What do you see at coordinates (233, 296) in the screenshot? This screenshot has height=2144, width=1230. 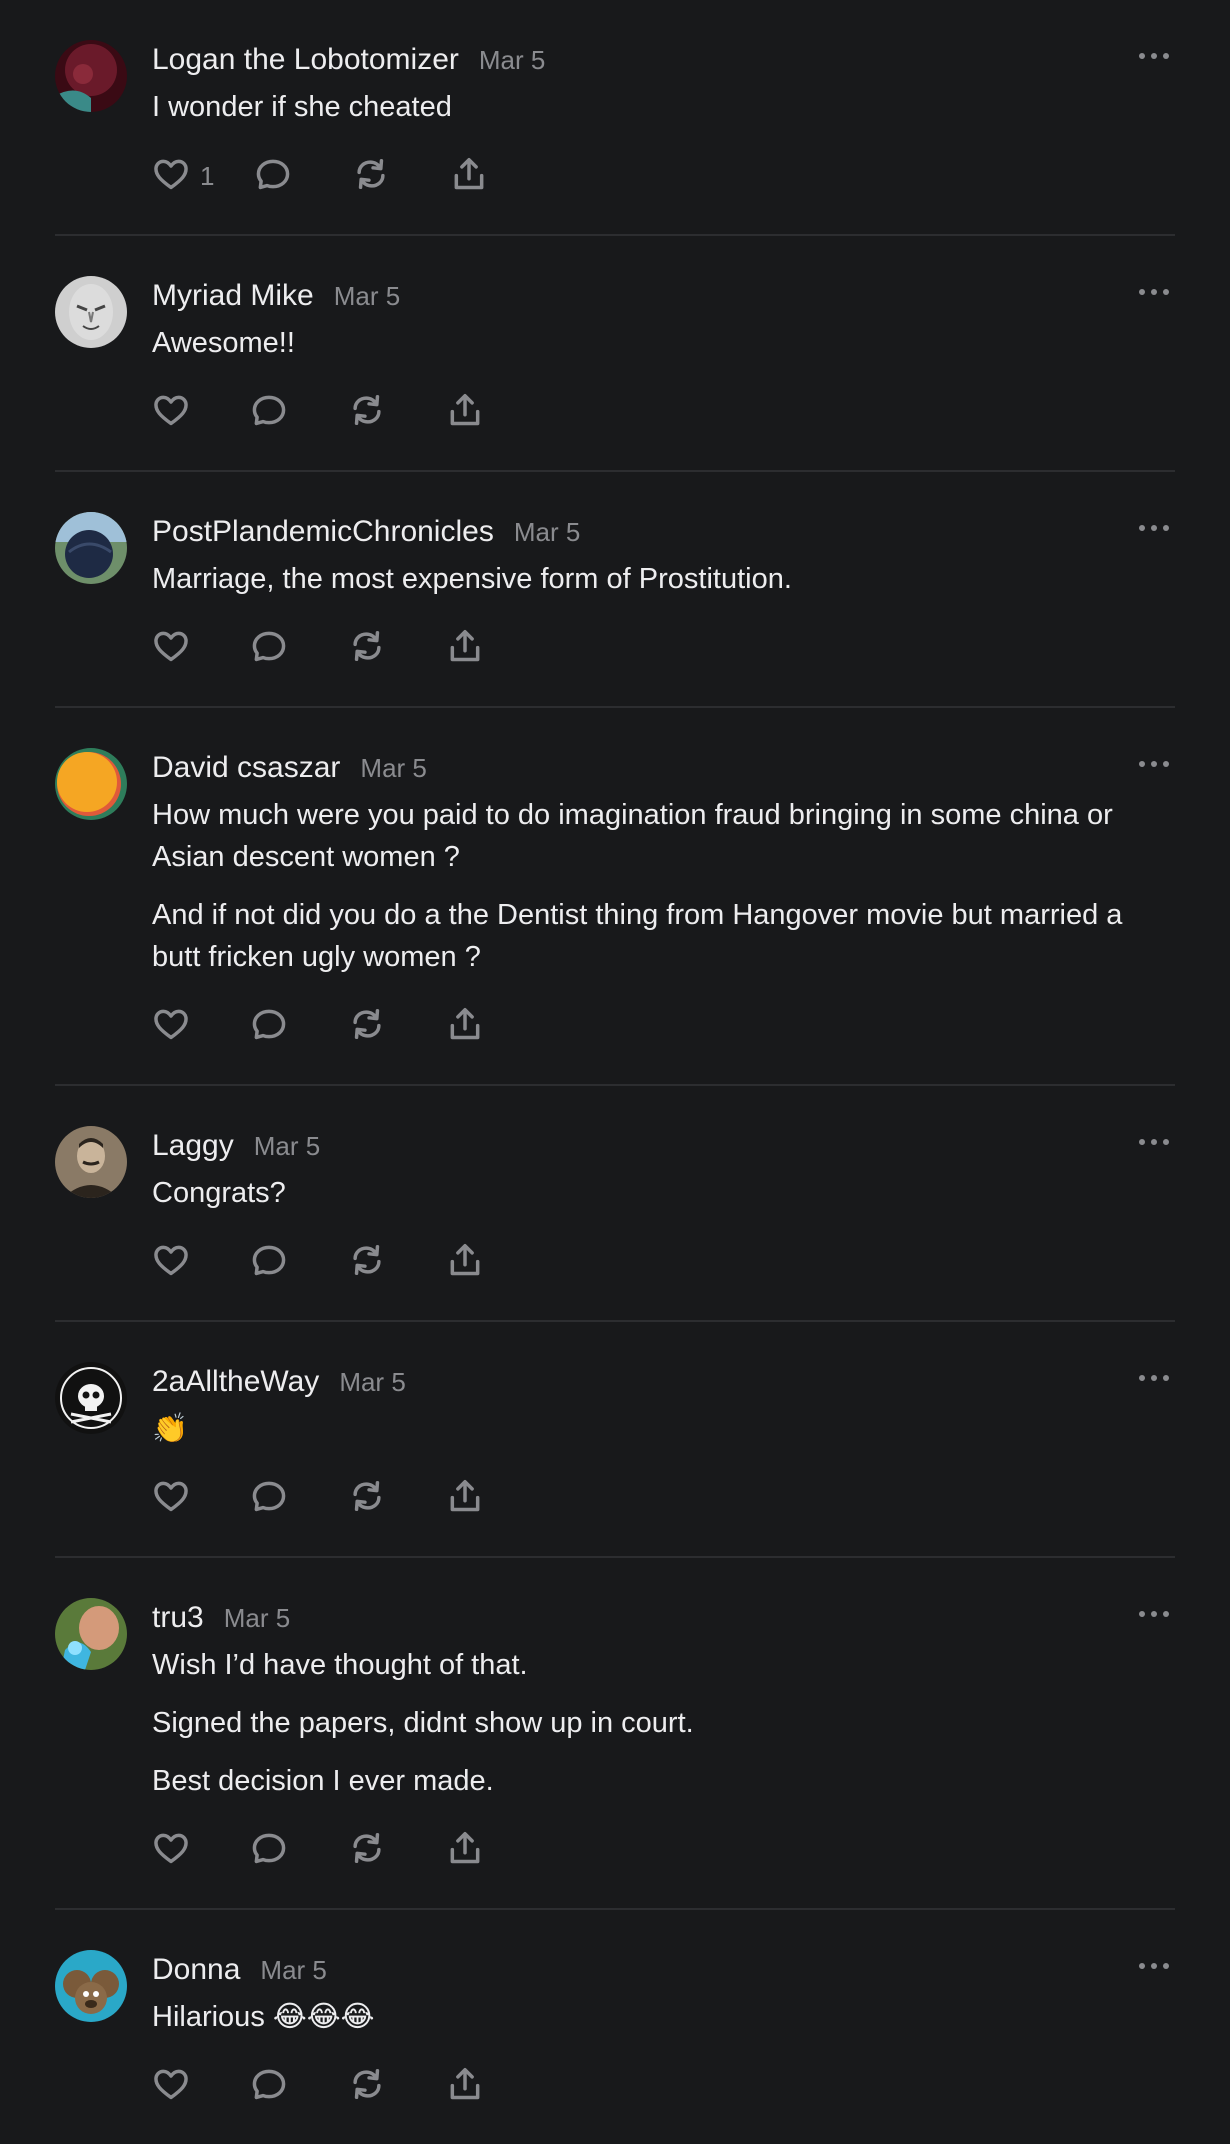 I see `comment-author: Myriad Mike` at bounding box center [233, 296].